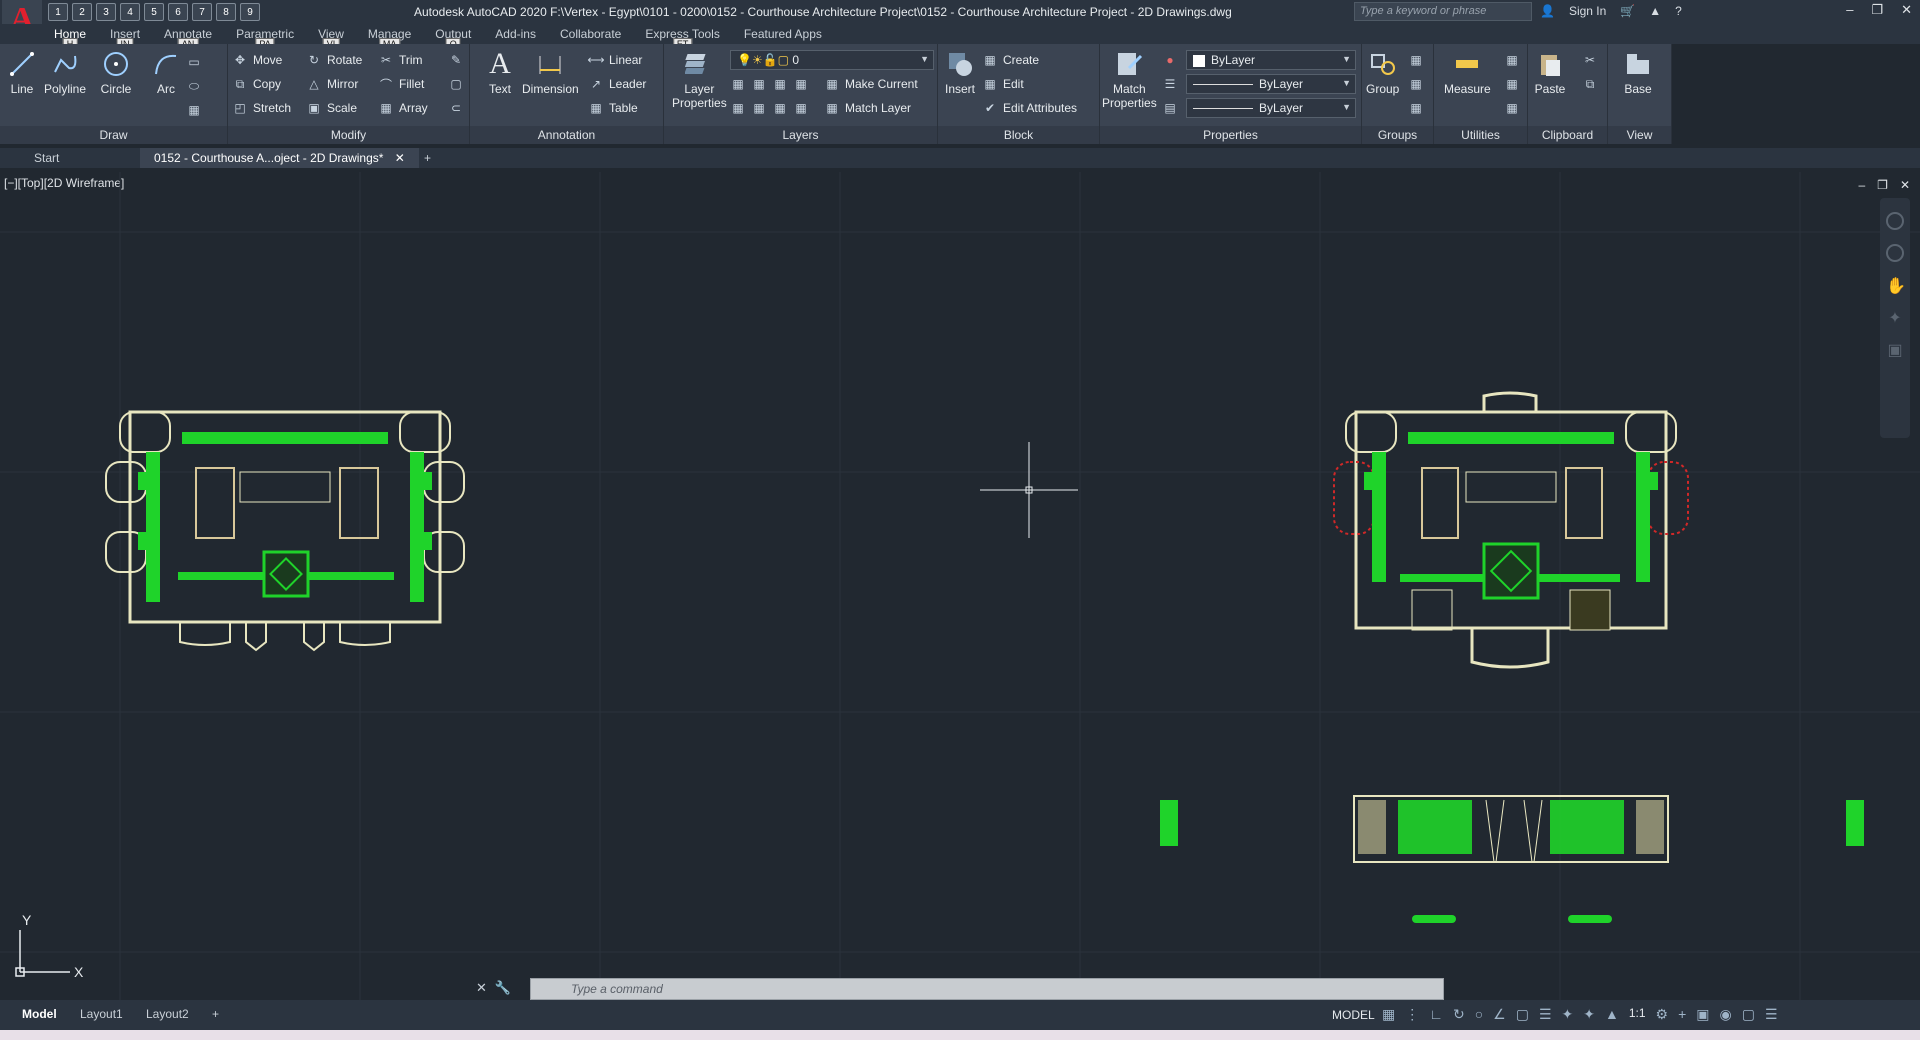 This screenshot has height=1040, width=1920. What do you see at coordinates (783, 34) in the screenshot?
I see `tab-featured-apps: Featured Apps` at bounding box center [783, 34].